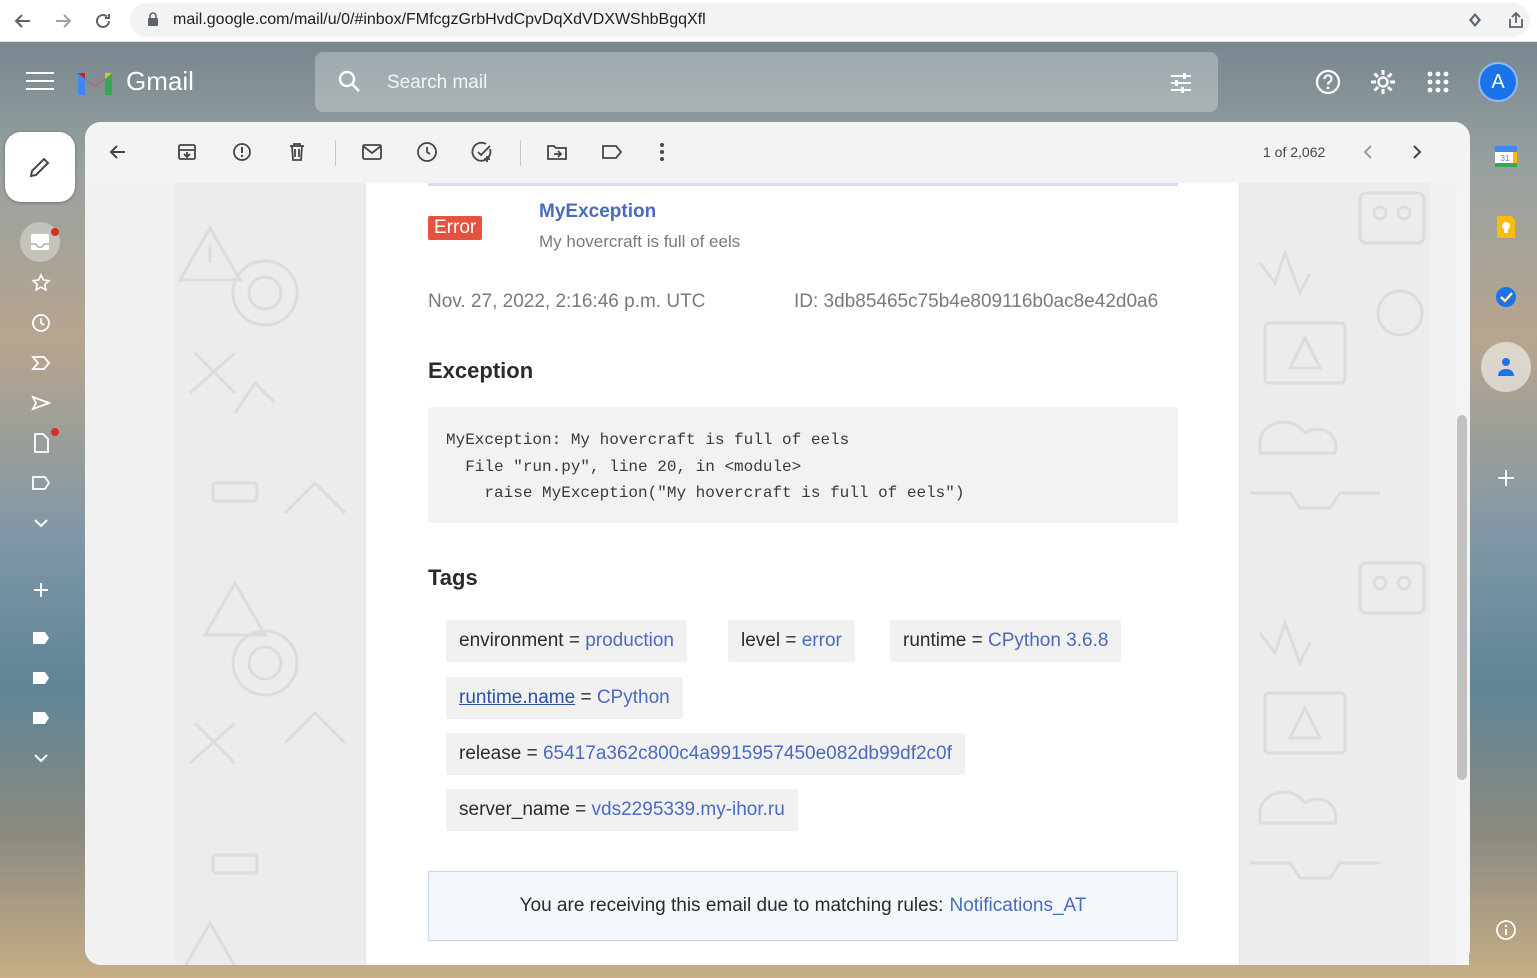  Describe the element at coordinates (1368, 152) in the screenshot. I see `newer-chevron-left-icon` at that location.